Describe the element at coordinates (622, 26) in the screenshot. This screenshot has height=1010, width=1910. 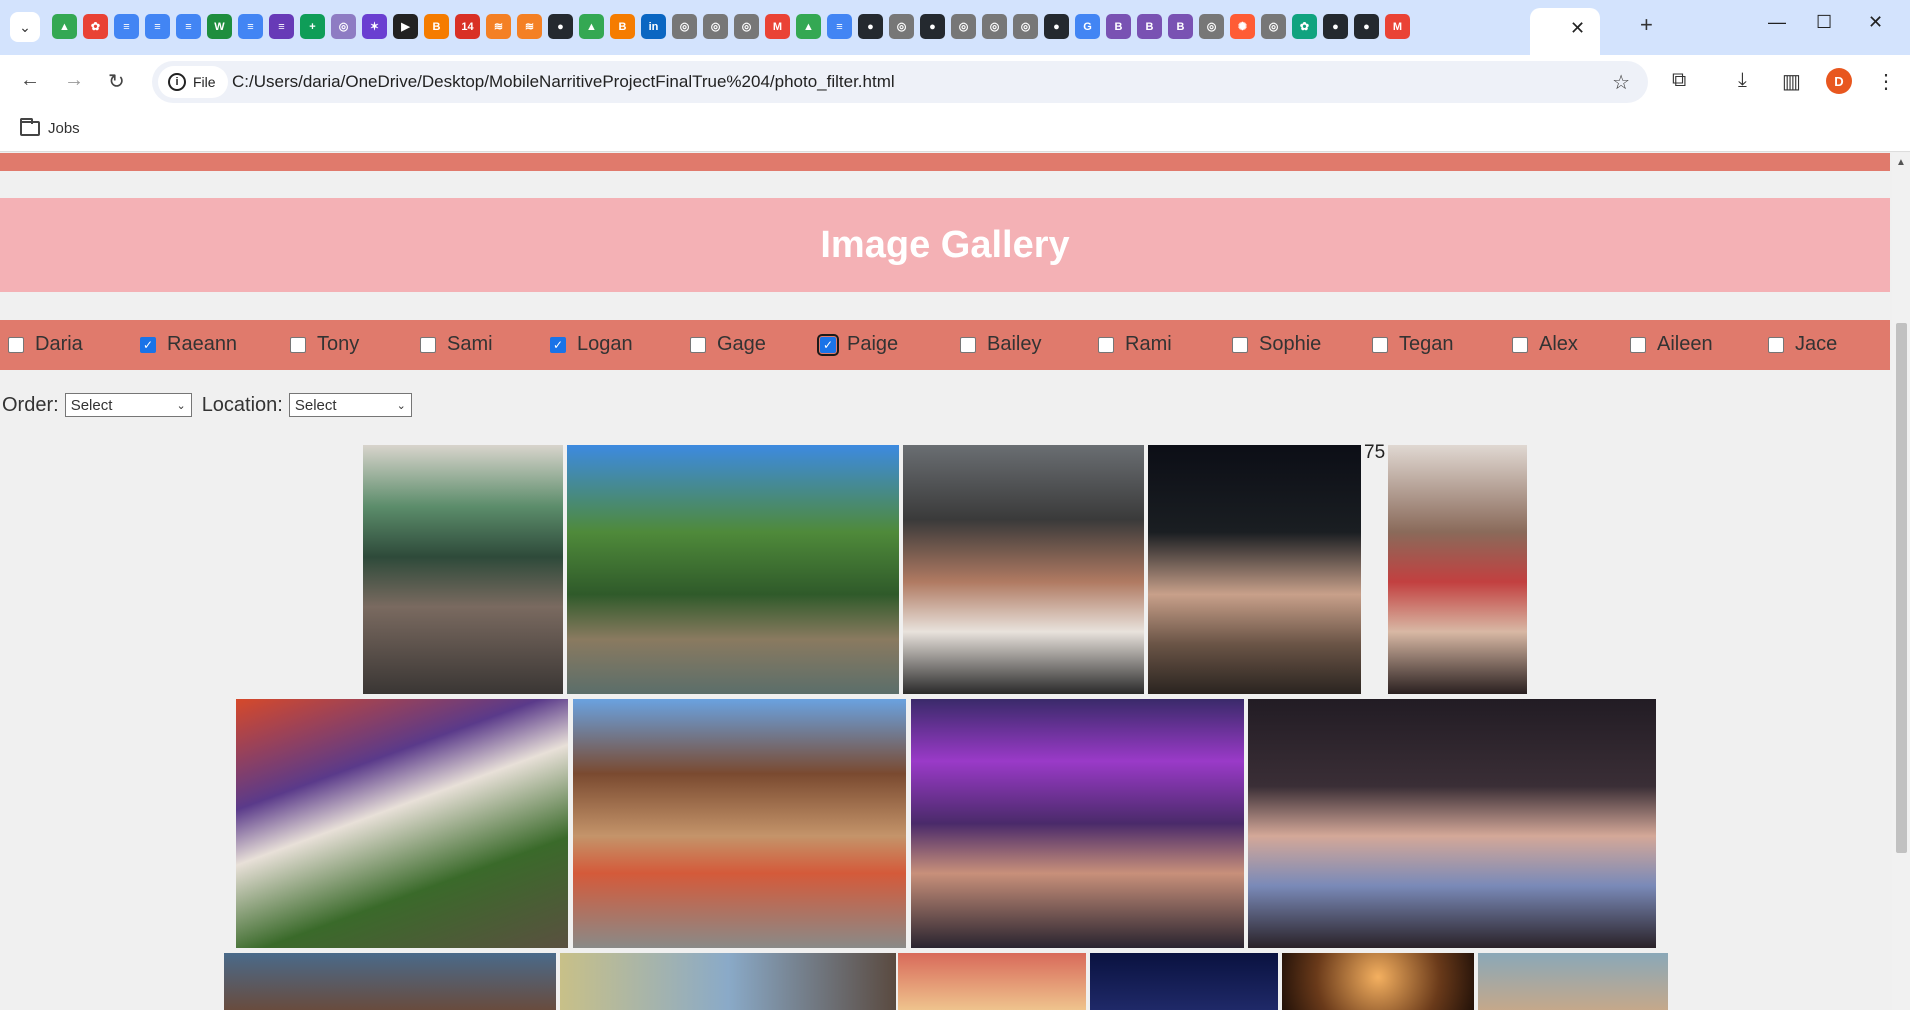
I see `tab-b-icon: B` at that location.